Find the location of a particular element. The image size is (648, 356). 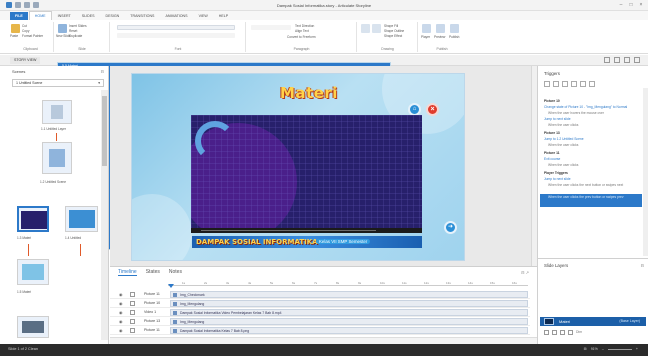

tab-design: DESIGN is located at coordinates (113, 16).